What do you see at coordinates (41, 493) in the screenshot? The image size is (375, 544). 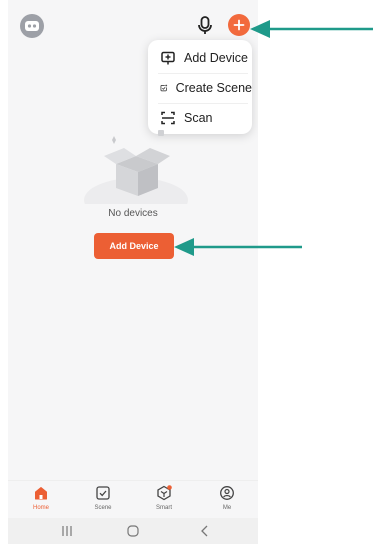 I see `home-icon` at bounding box center [41, 493].